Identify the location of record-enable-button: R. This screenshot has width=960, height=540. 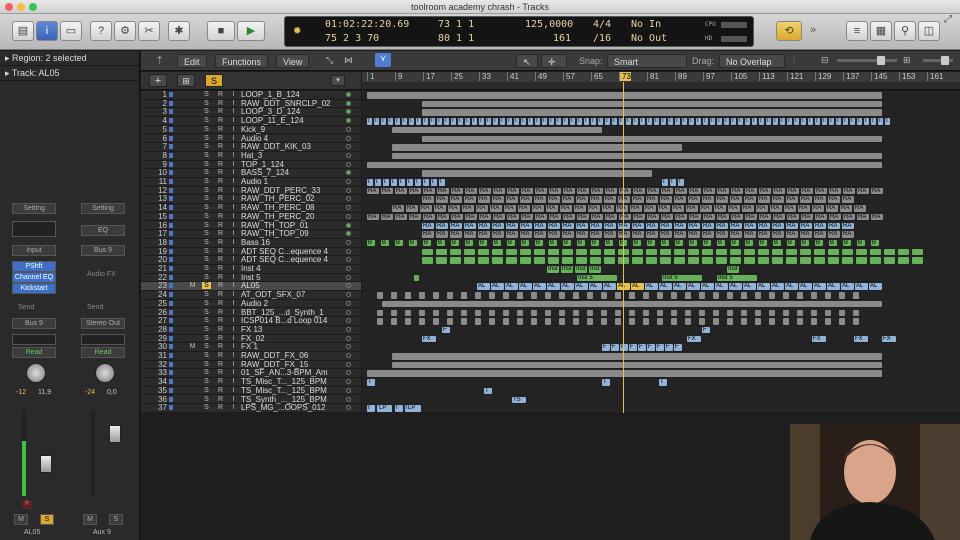
(220, 338).